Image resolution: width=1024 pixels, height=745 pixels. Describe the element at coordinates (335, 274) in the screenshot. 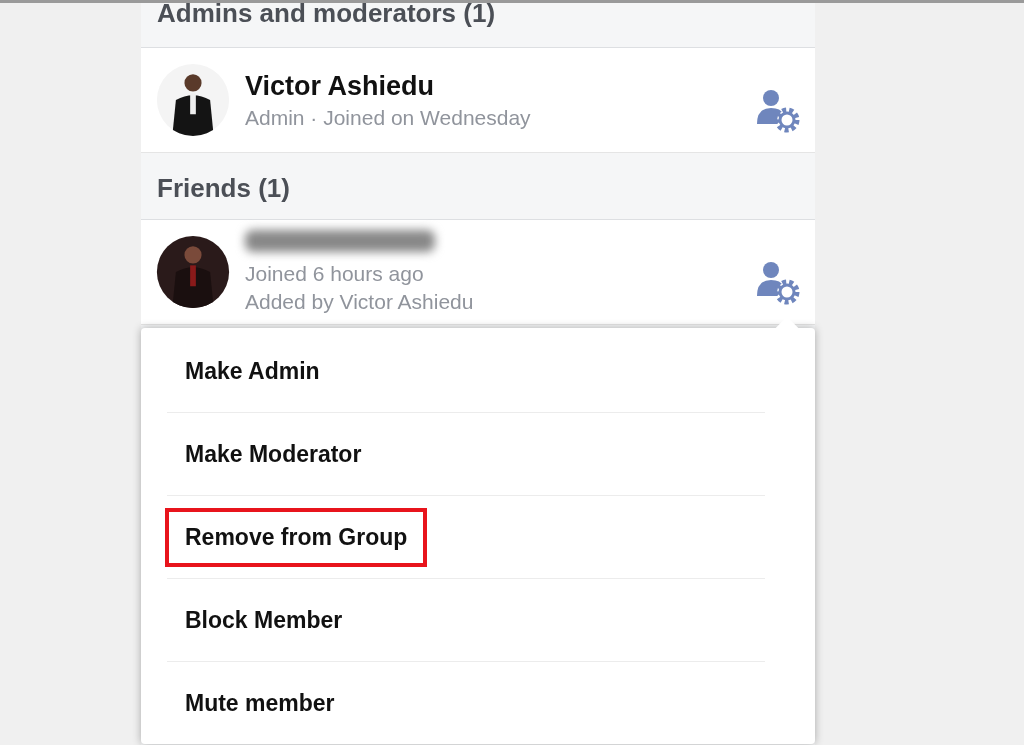

I see `member-detail: Joined 6 hours ago` at that location.